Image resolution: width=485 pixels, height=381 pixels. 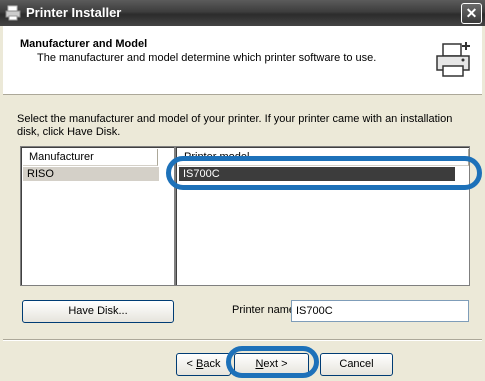 What do you see at coordinates (380, 311) in the screenshot?
I see `printer-name-field: IS700C` at bounding box center [380, 311].